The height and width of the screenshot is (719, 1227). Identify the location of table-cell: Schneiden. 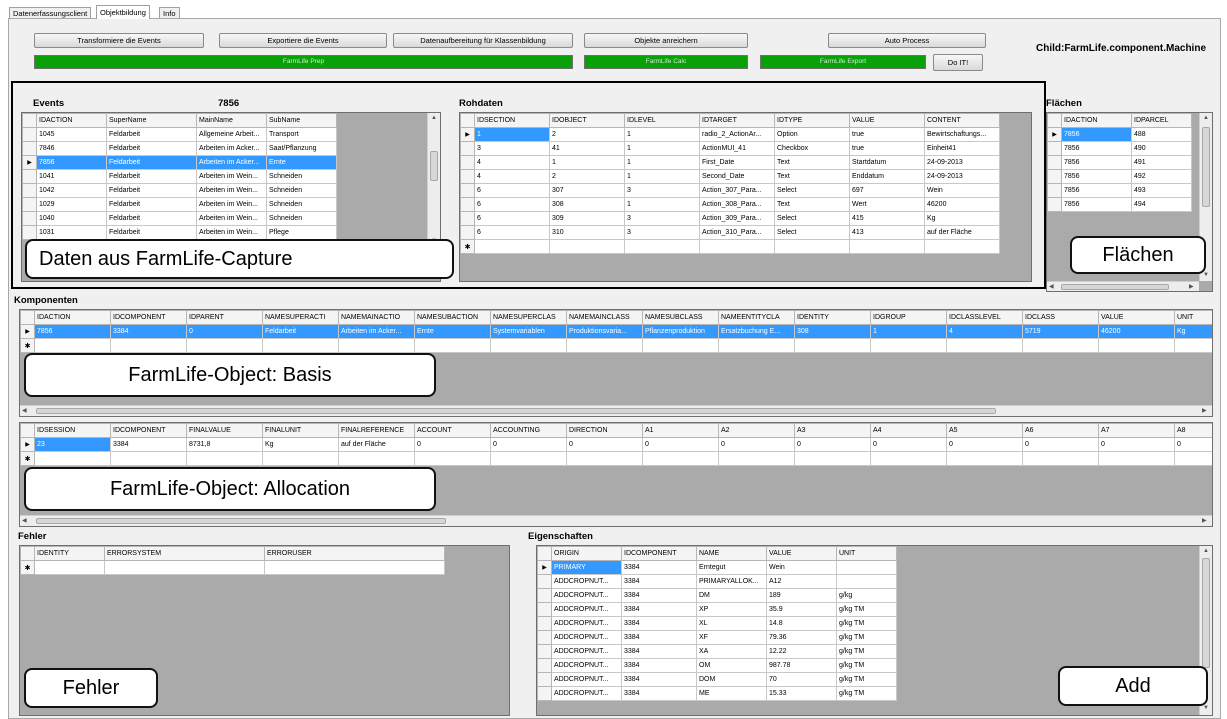
(301, 204).